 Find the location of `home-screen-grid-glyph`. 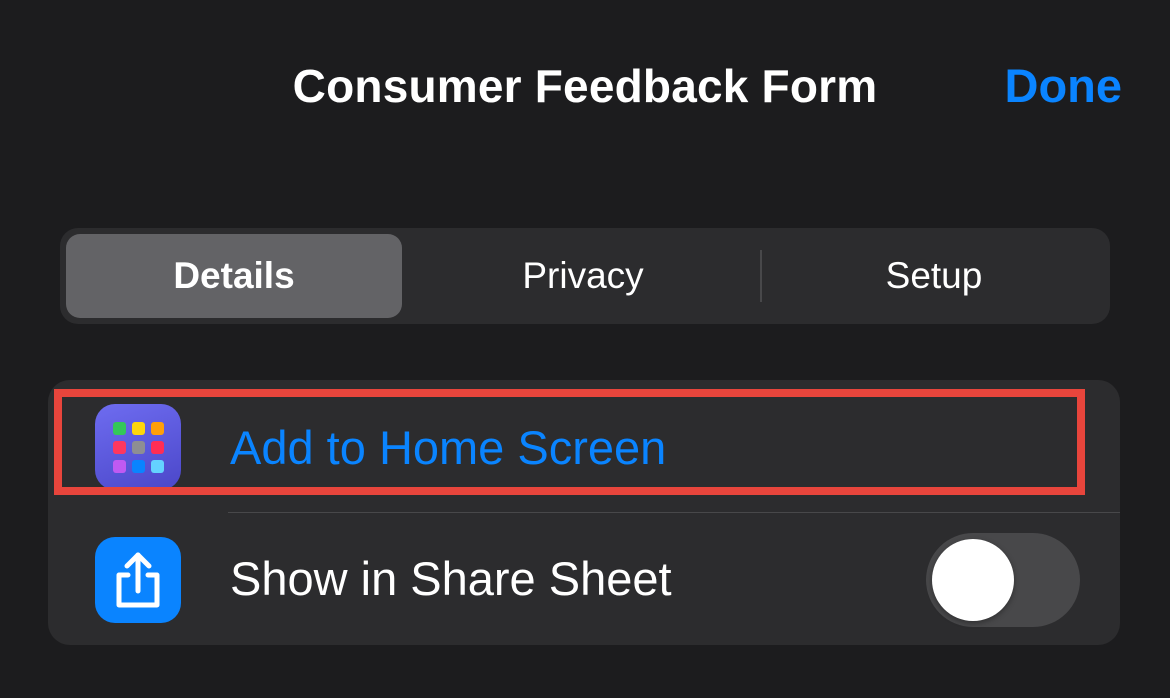

home-screen-grid-glyph is located at coordinates (138, 447).